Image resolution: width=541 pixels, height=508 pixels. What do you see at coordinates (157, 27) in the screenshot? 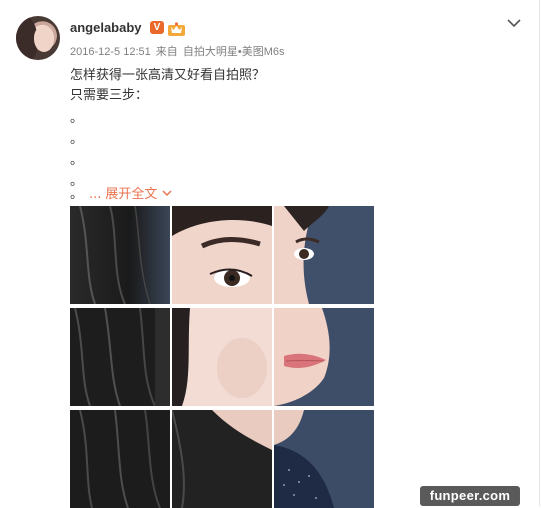
I see `verified-badge-icon: V` at bounding box center [157, 27].